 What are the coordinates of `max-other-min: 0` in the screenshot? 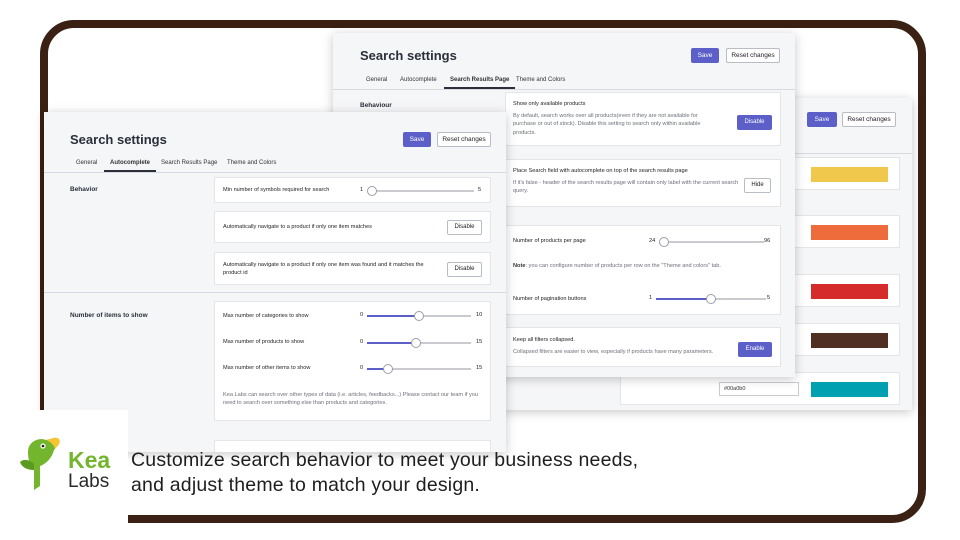 It's located at (362, 368).